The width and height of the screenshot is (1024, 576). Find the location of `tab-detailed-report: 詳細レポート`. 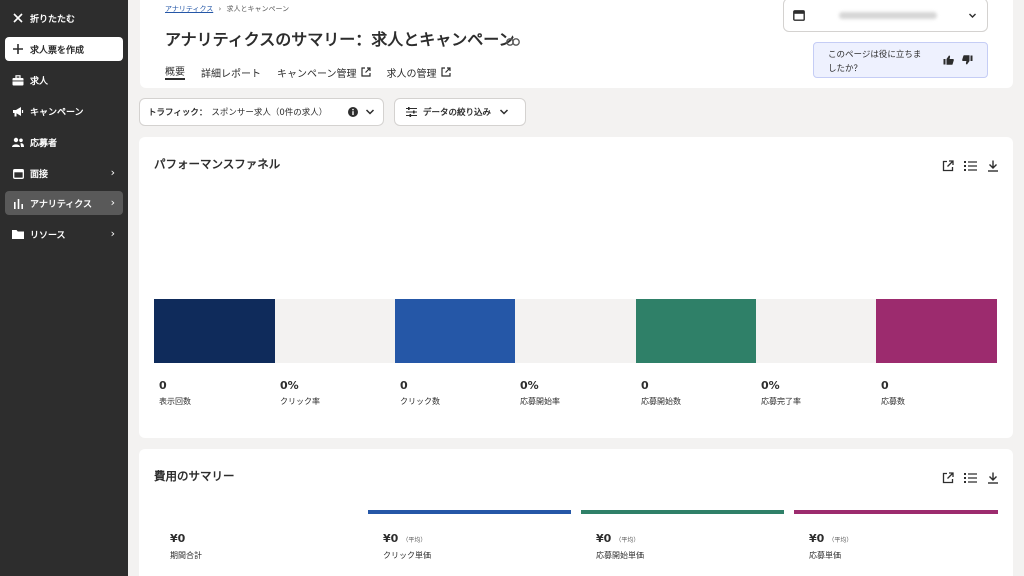

tab-detailed-report: 詳細レポート is located at coordinates (231, 72).